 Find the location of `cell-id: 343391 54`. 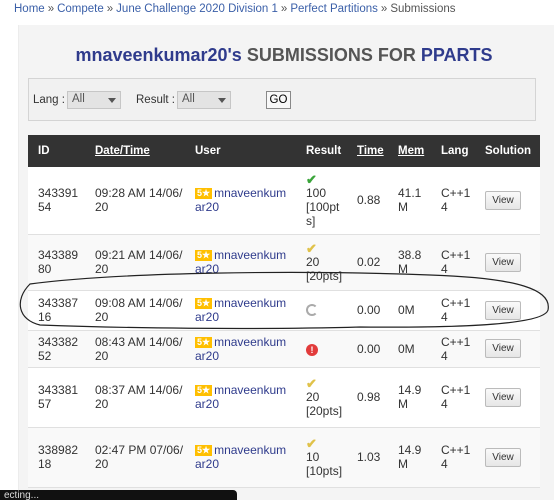

cell-id: 343391 54 is located at coordinates (56, 201).